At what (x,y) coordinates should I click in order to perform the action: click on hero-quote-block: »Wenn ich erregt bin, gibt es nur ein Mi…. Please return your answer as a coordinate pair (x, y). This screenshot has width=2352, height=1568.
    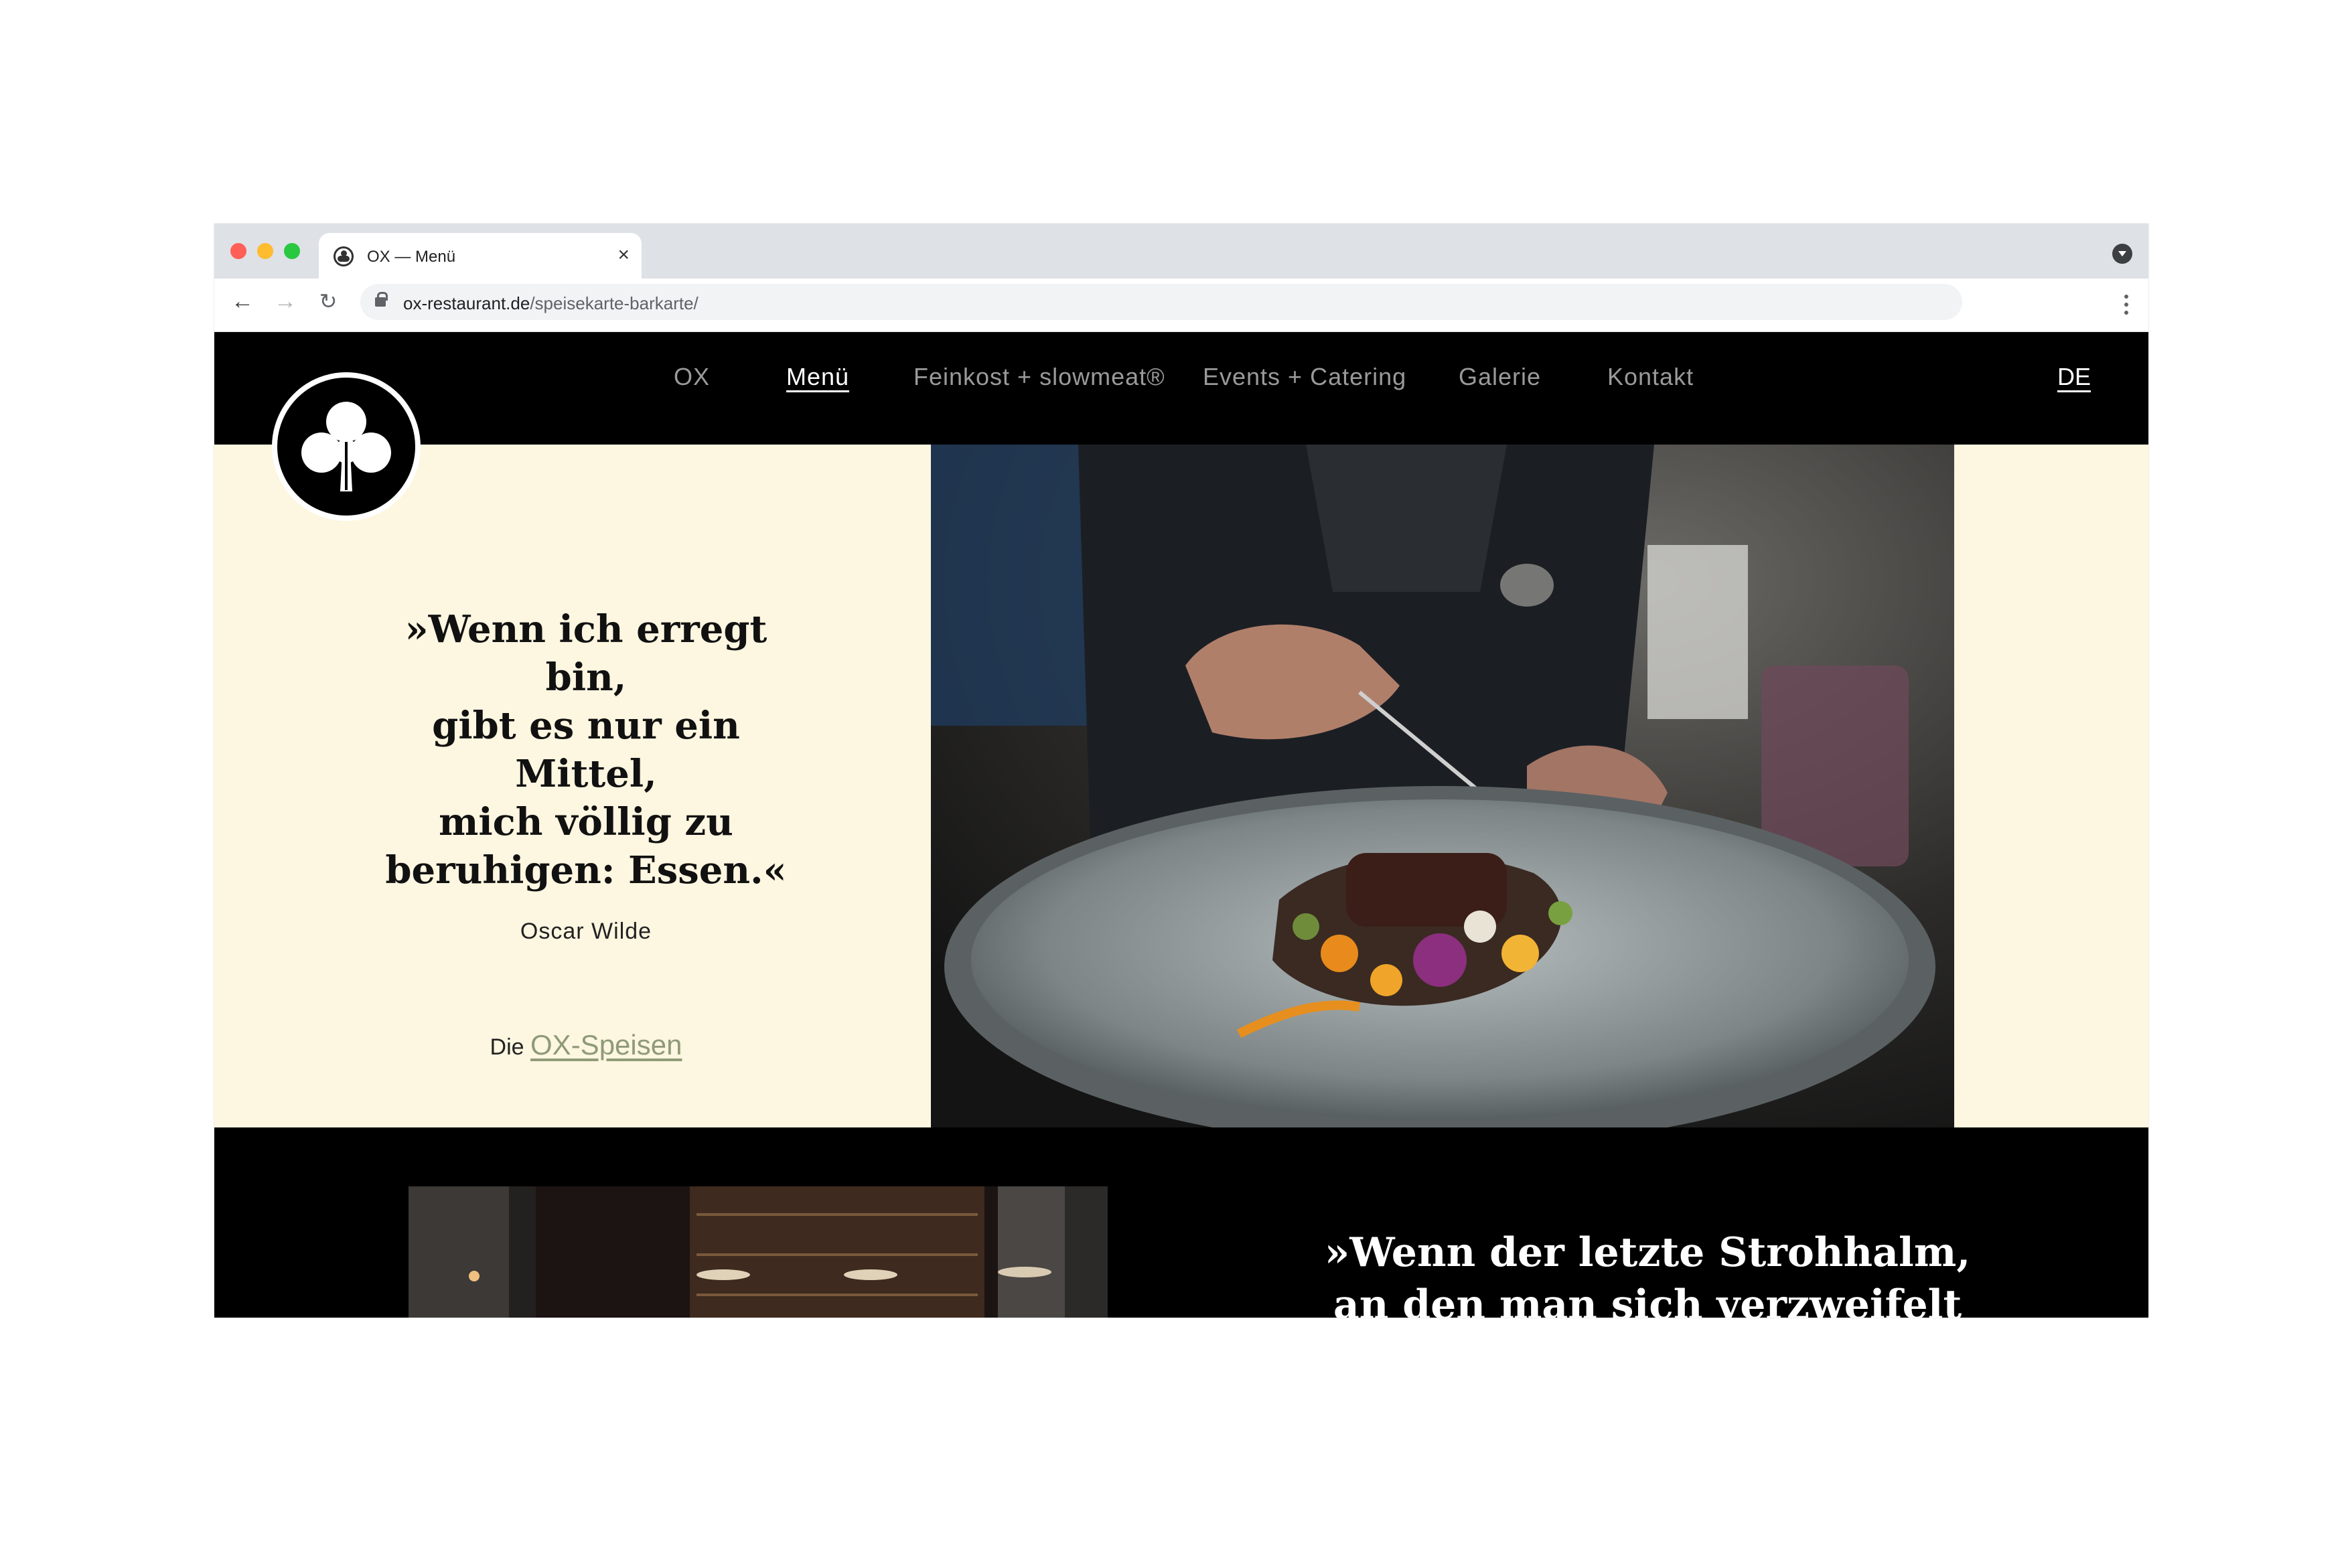
    Looking at the image, I should click on (586, 833).